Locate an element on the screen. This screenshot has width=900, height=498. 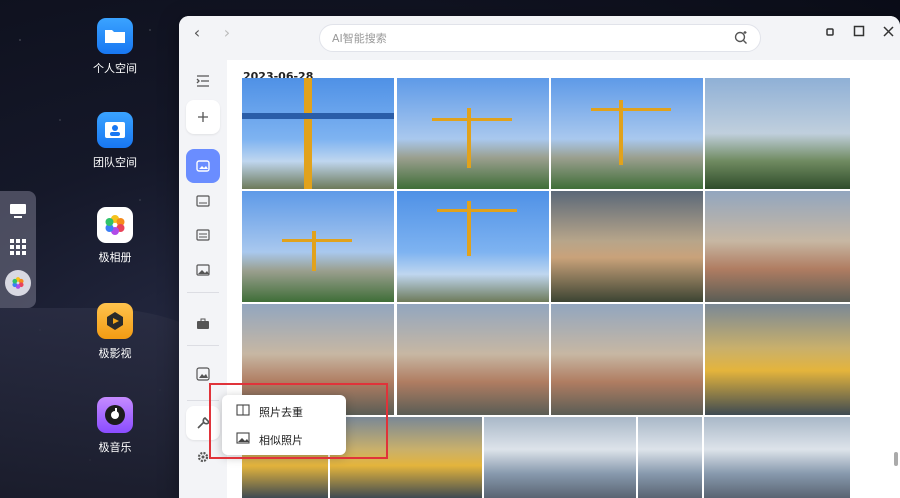
picture-icon is located at coordinates (203, 270).